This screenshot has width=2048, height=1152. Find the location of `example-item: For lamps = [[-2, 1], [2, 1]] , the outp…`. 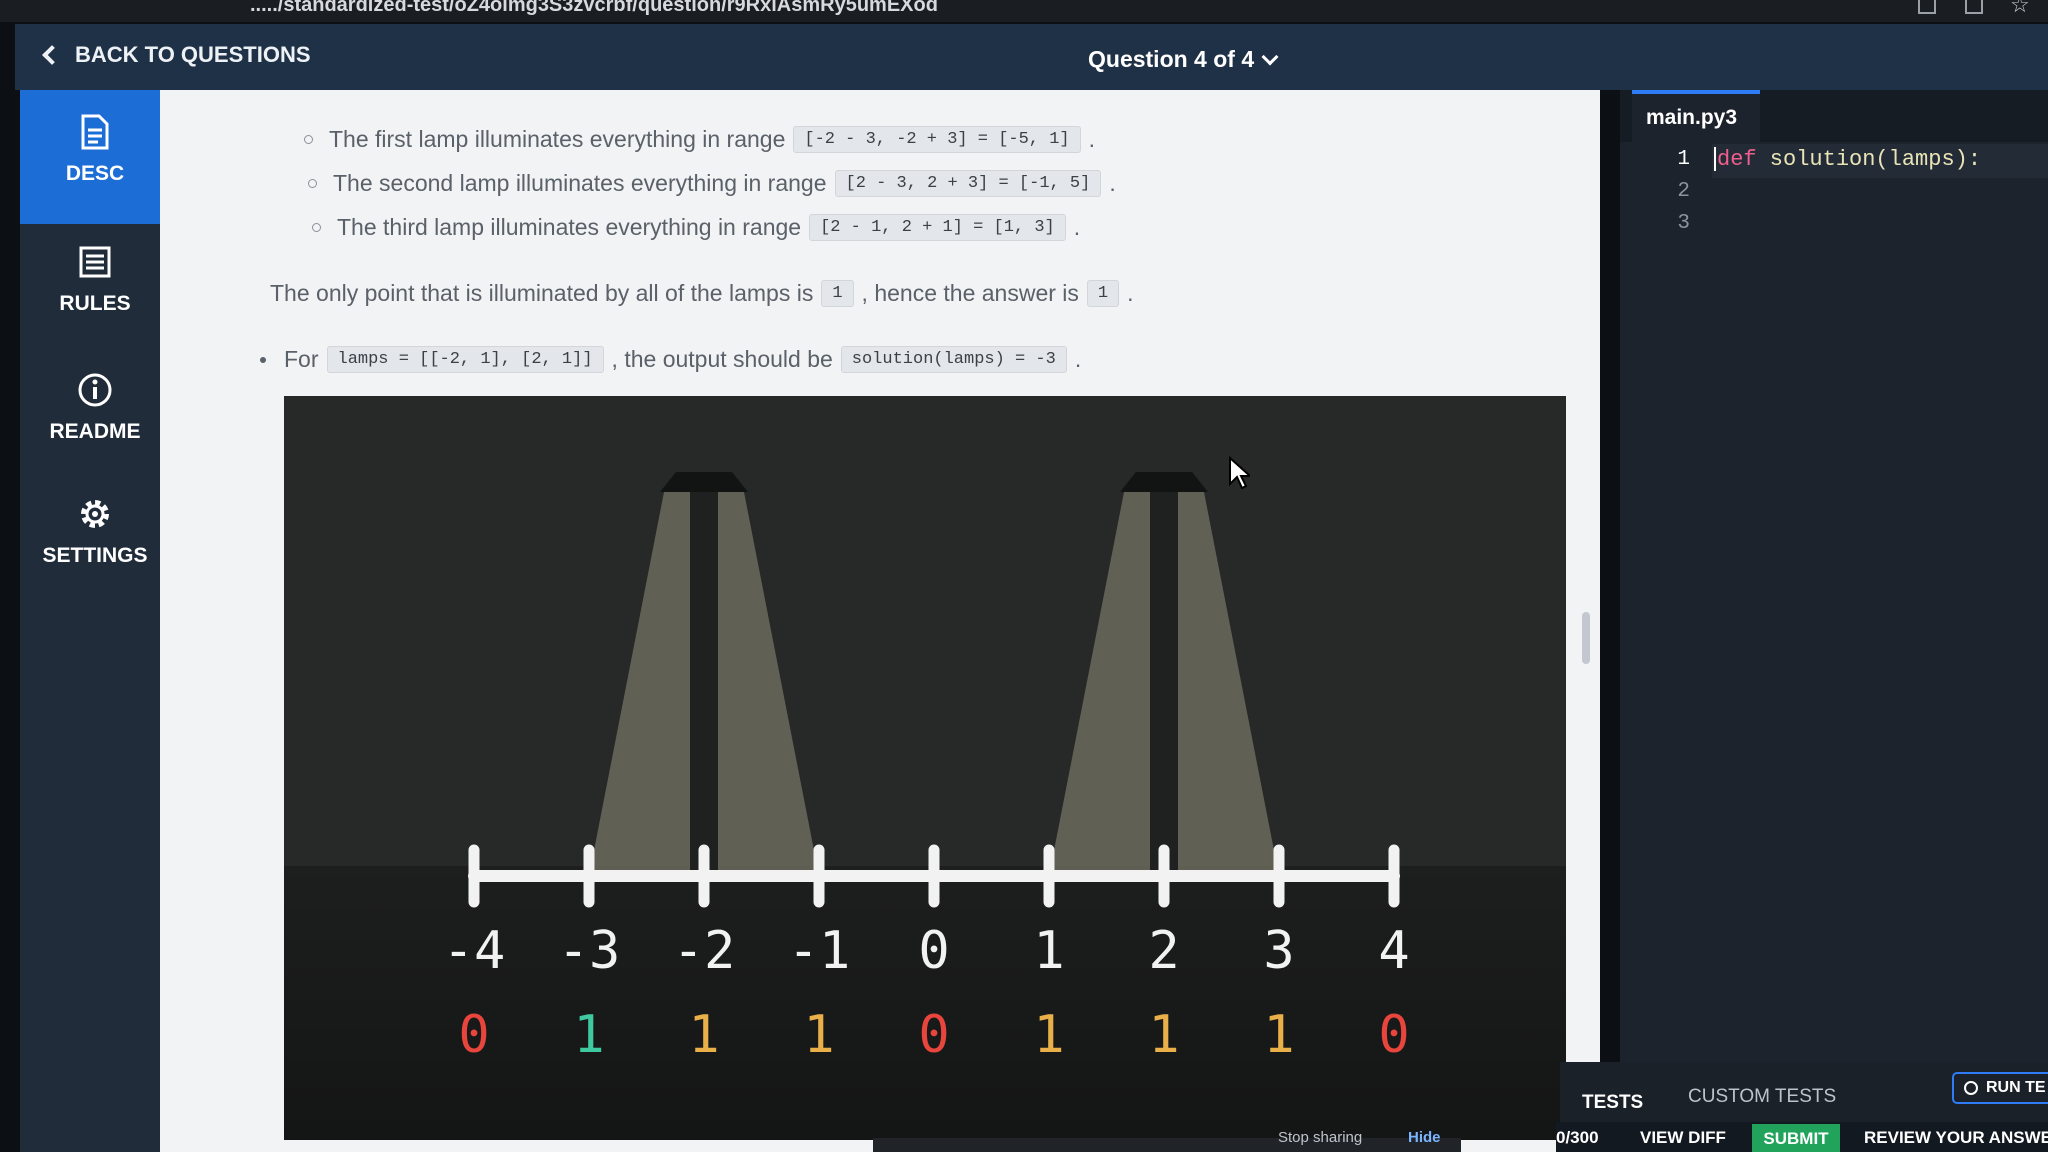

example-item: For lamps = [[-2, 1], [2, 1]] , the outp… is located at coordinates (670, 359).